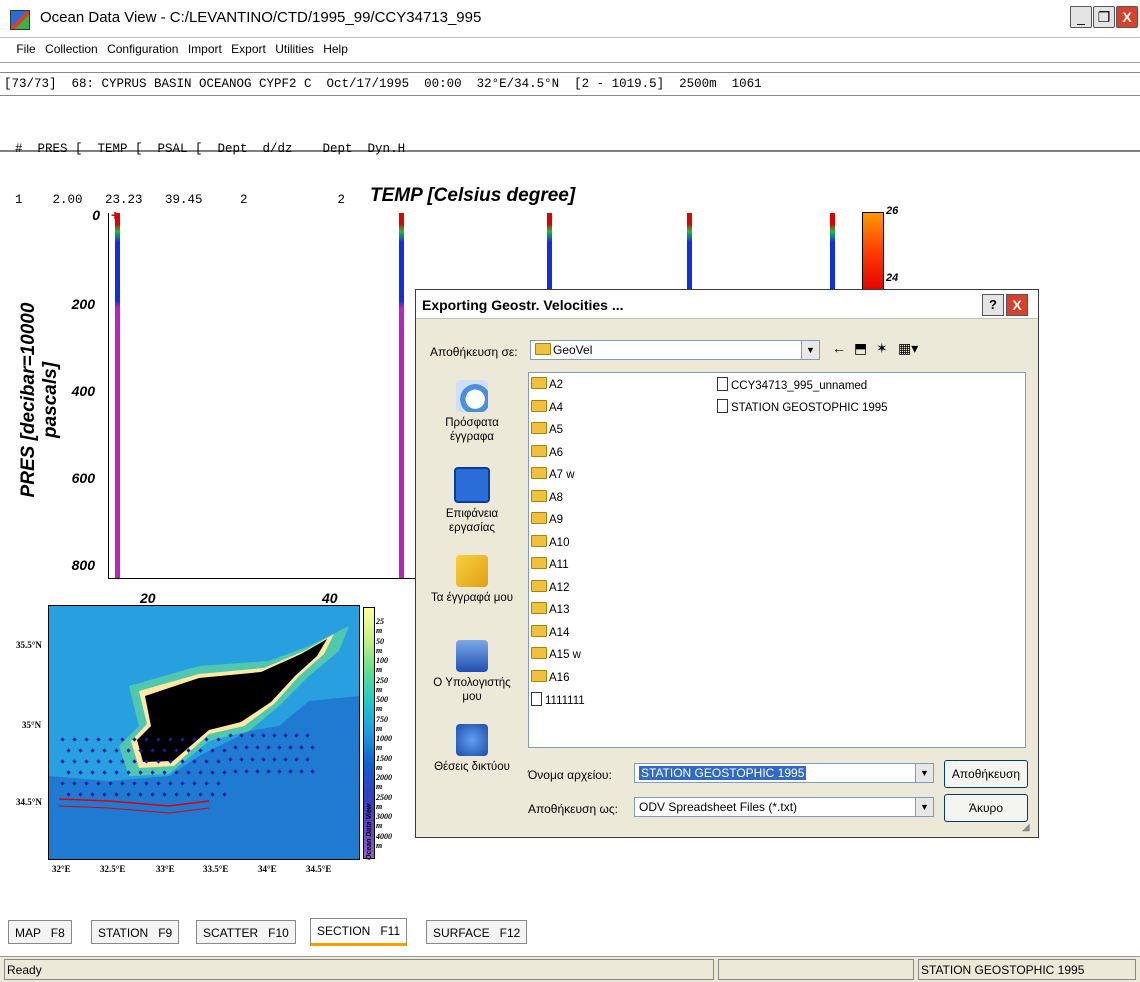 This screenshot has width=1140, height=982. I want to click on folder-name: A2, so click(556, 385).